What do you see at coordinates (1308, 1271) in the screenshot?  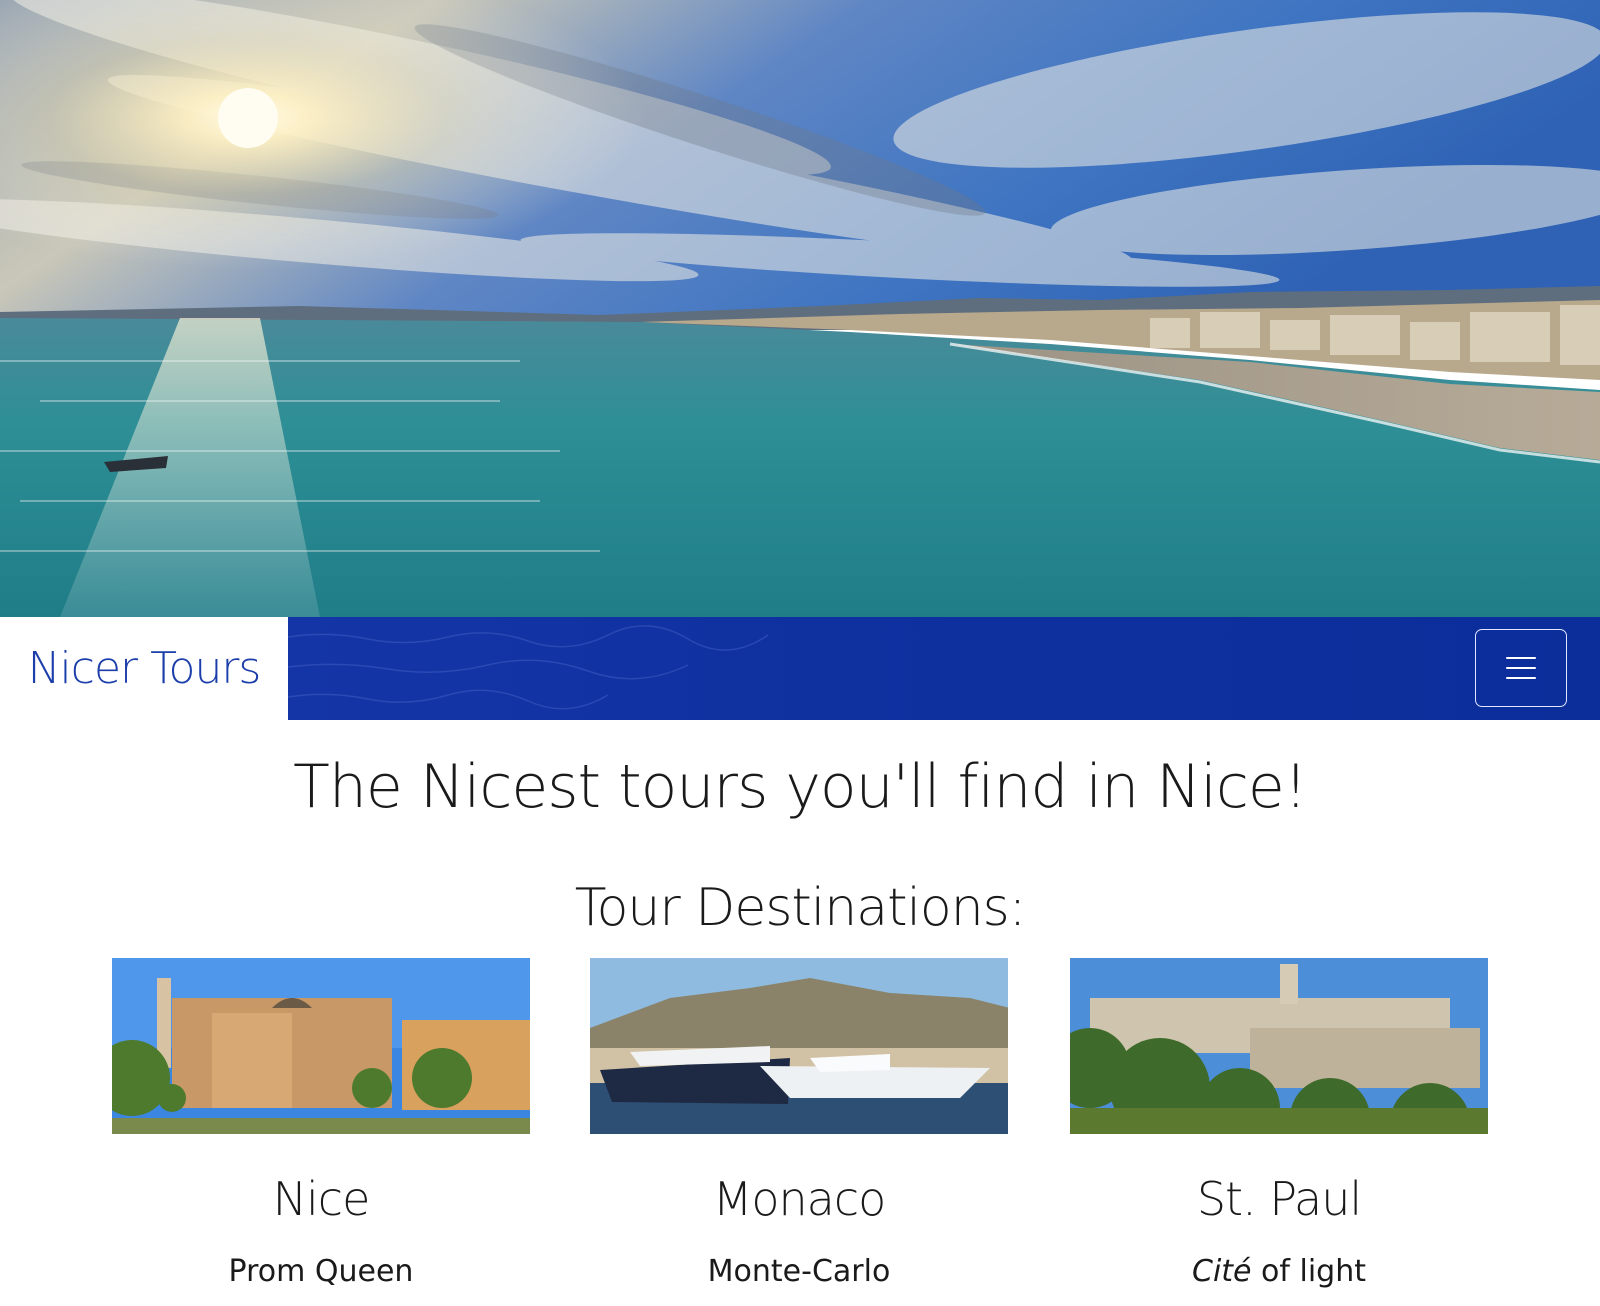 I see `destination-subtitle-rest: of light` at bounding box center [1308, 1271].